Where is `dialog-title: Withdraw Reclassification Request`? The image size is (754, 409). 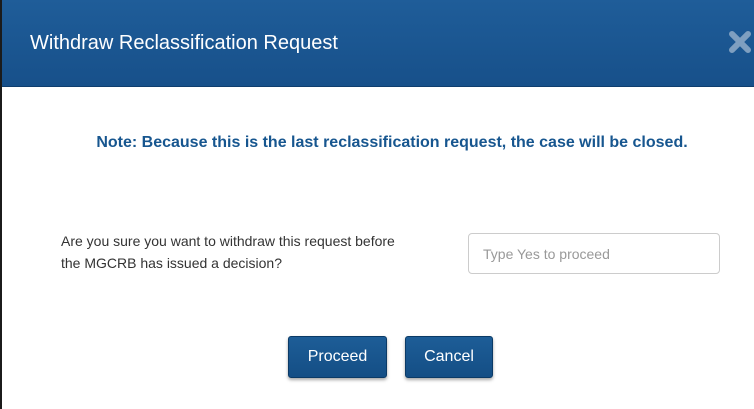
dialog-title: Withdraw Reclassification Request is located at coordinates (184, 43).